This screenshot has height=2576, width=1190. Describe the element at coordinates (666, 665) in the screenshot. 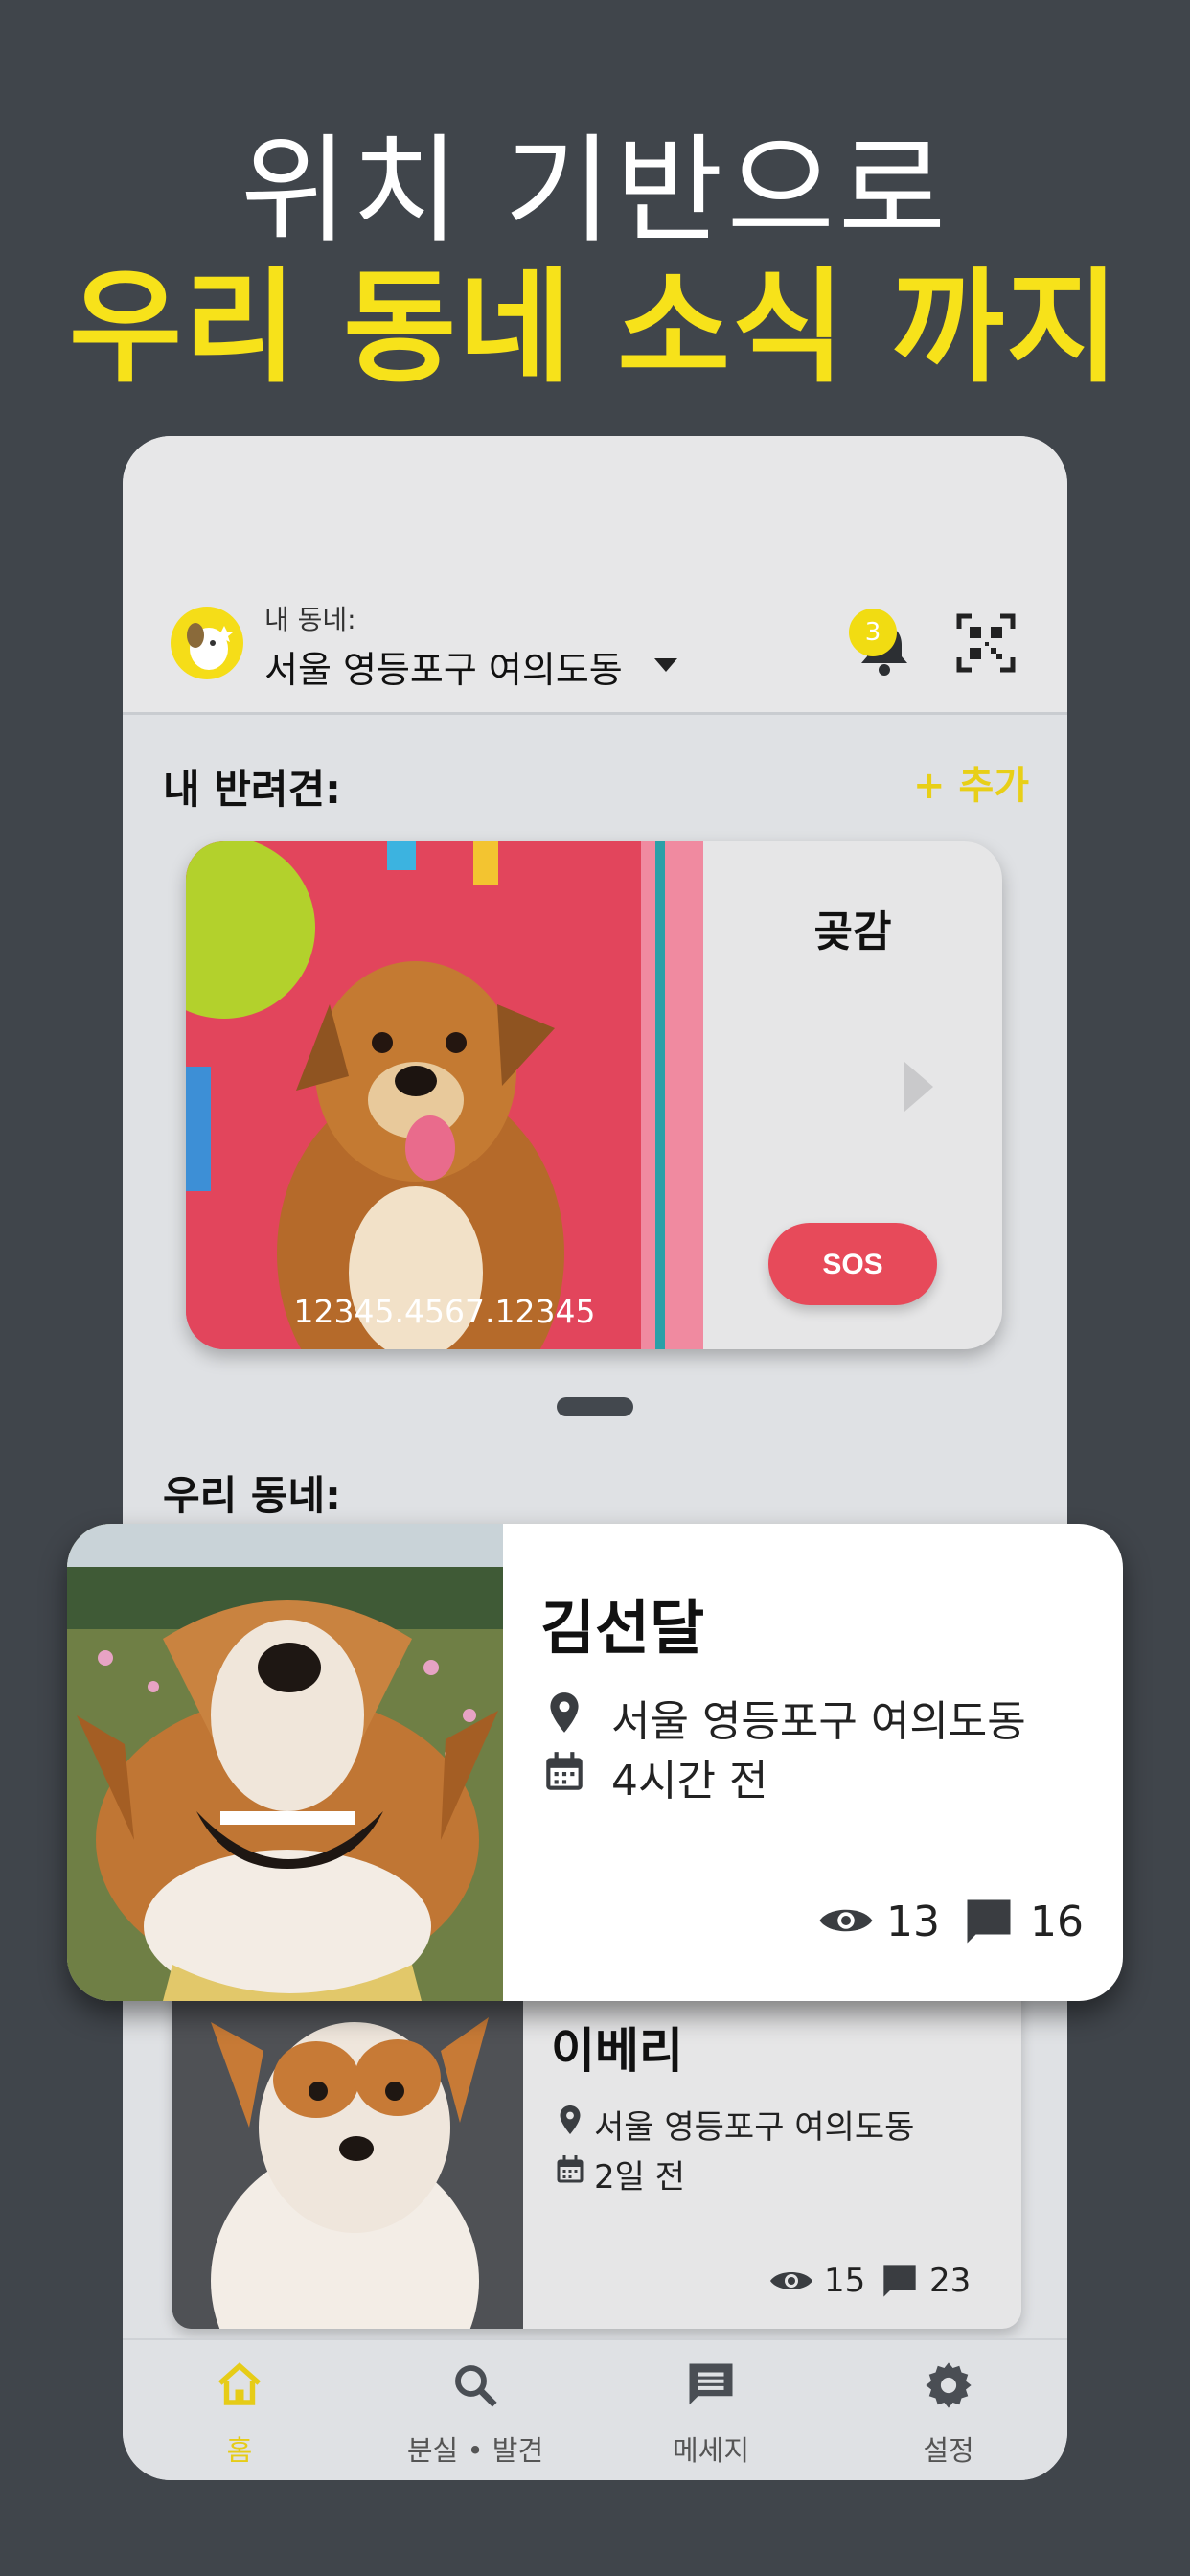

I see `caret-down-icon` at that location.